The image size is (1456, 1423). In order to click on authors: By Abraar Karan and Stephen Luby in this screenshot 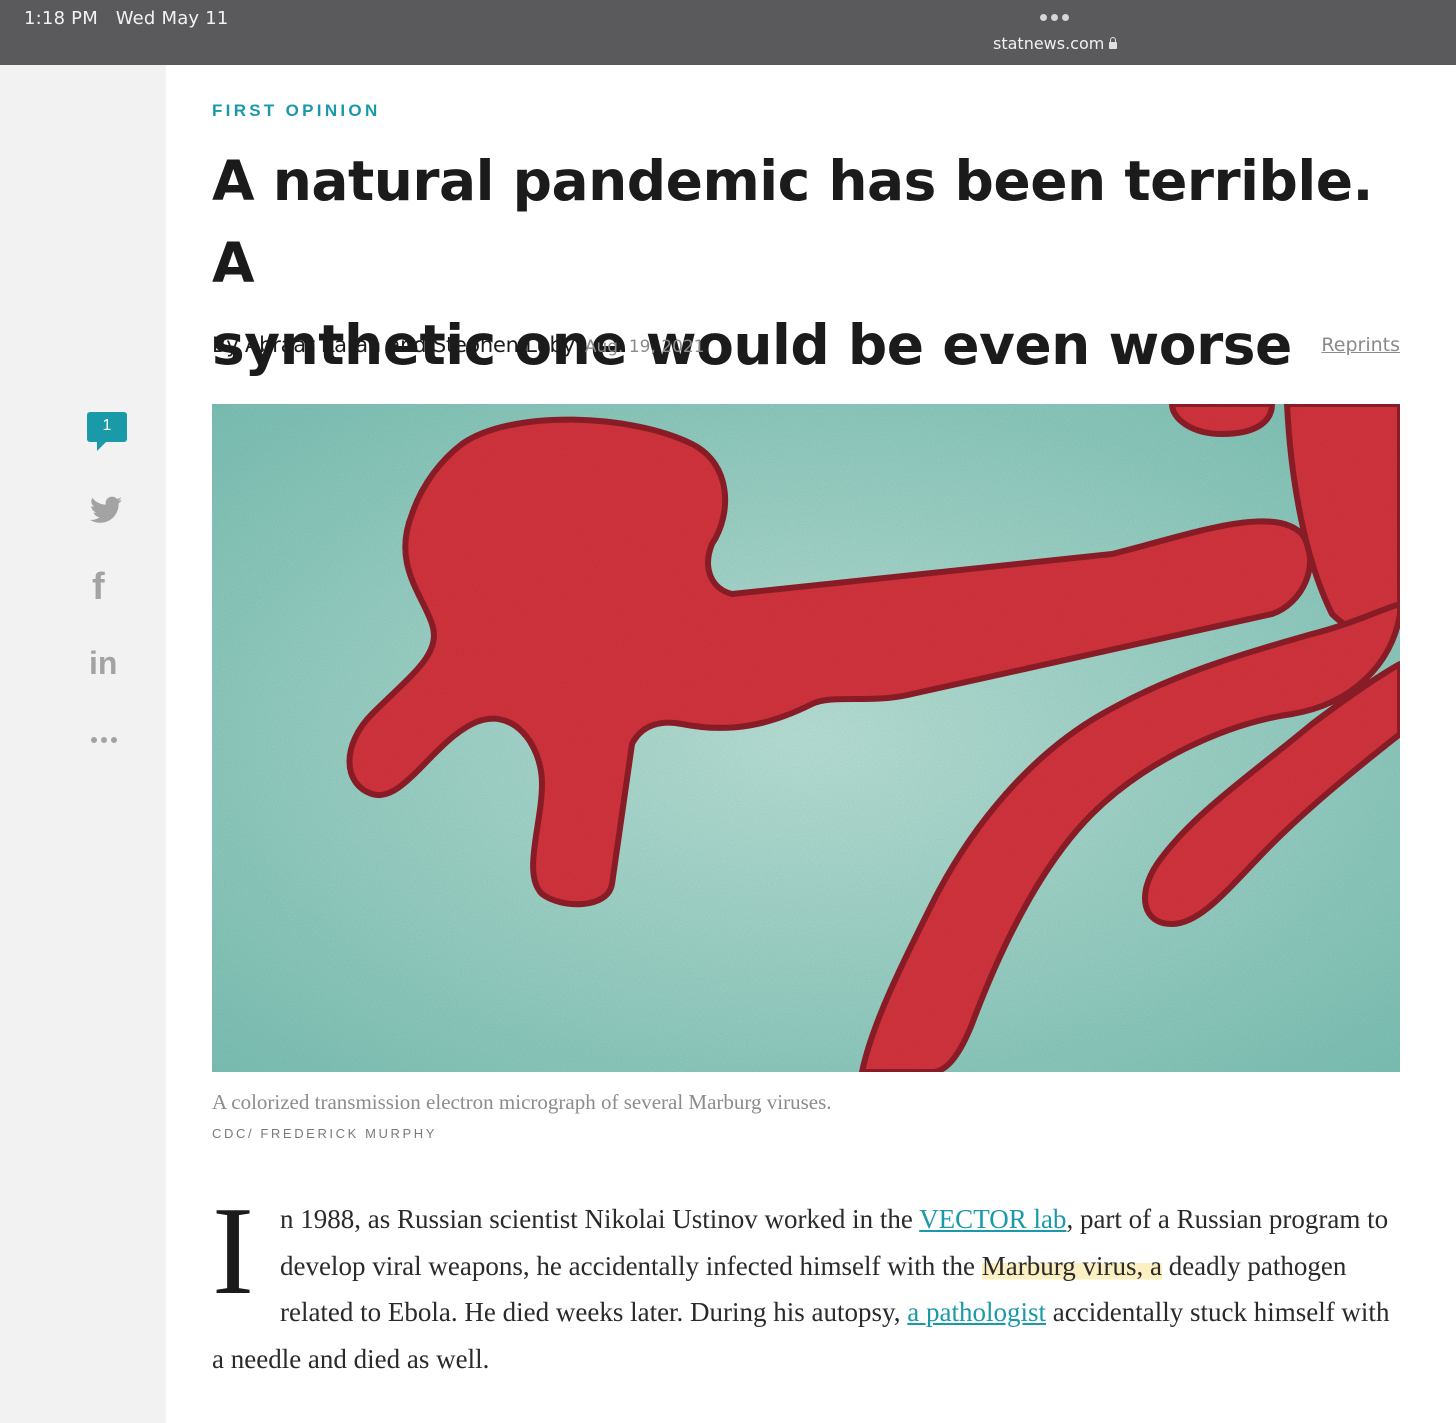, I will do `click(393, 345)`.